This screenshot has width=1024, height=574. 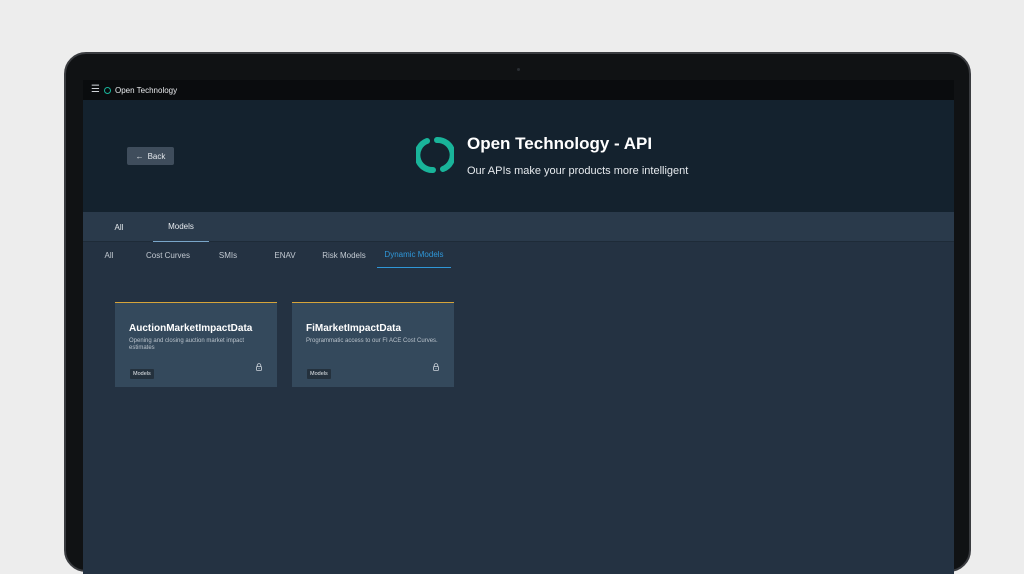 I want to click on tab-all: All, so click(x=119, y=227).